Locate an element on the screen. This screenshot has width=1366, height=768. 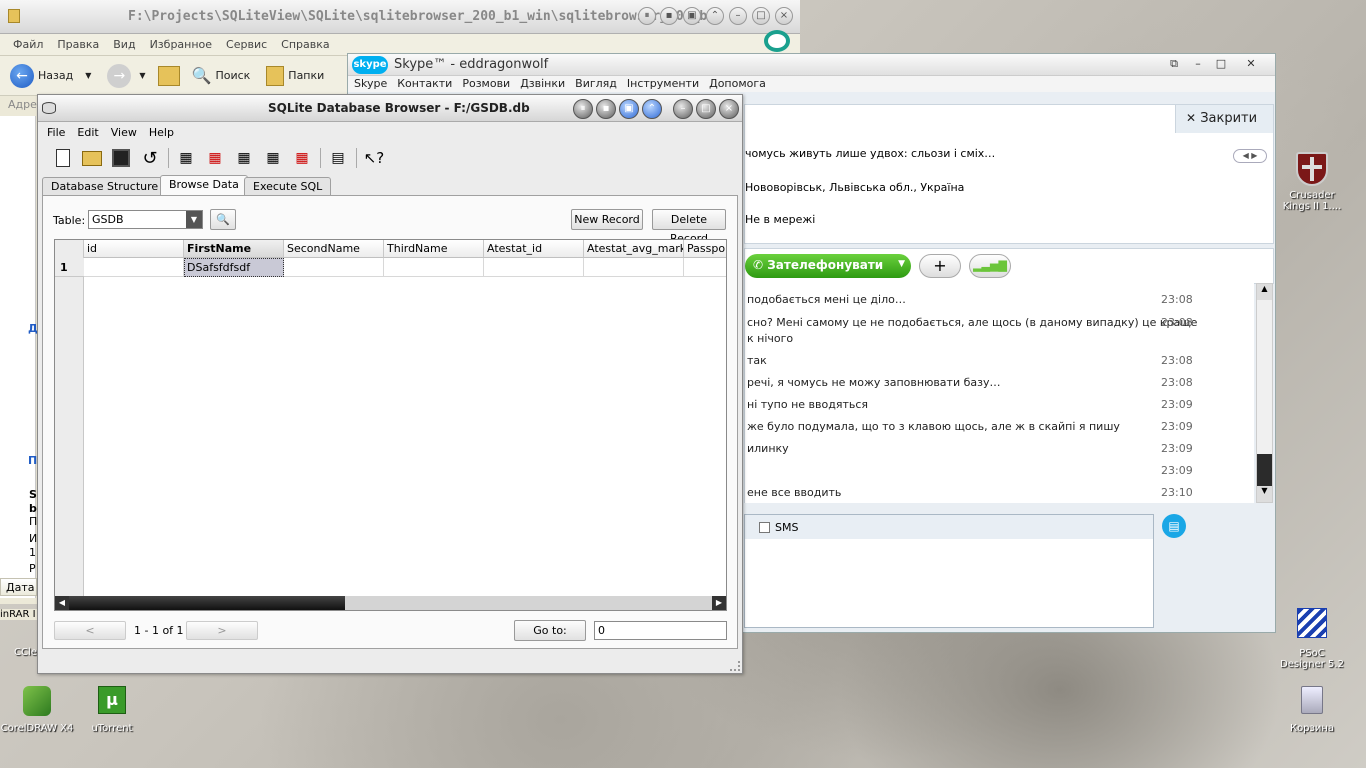
restore-icon: ⧉ is located at coordinates (1174, 64).